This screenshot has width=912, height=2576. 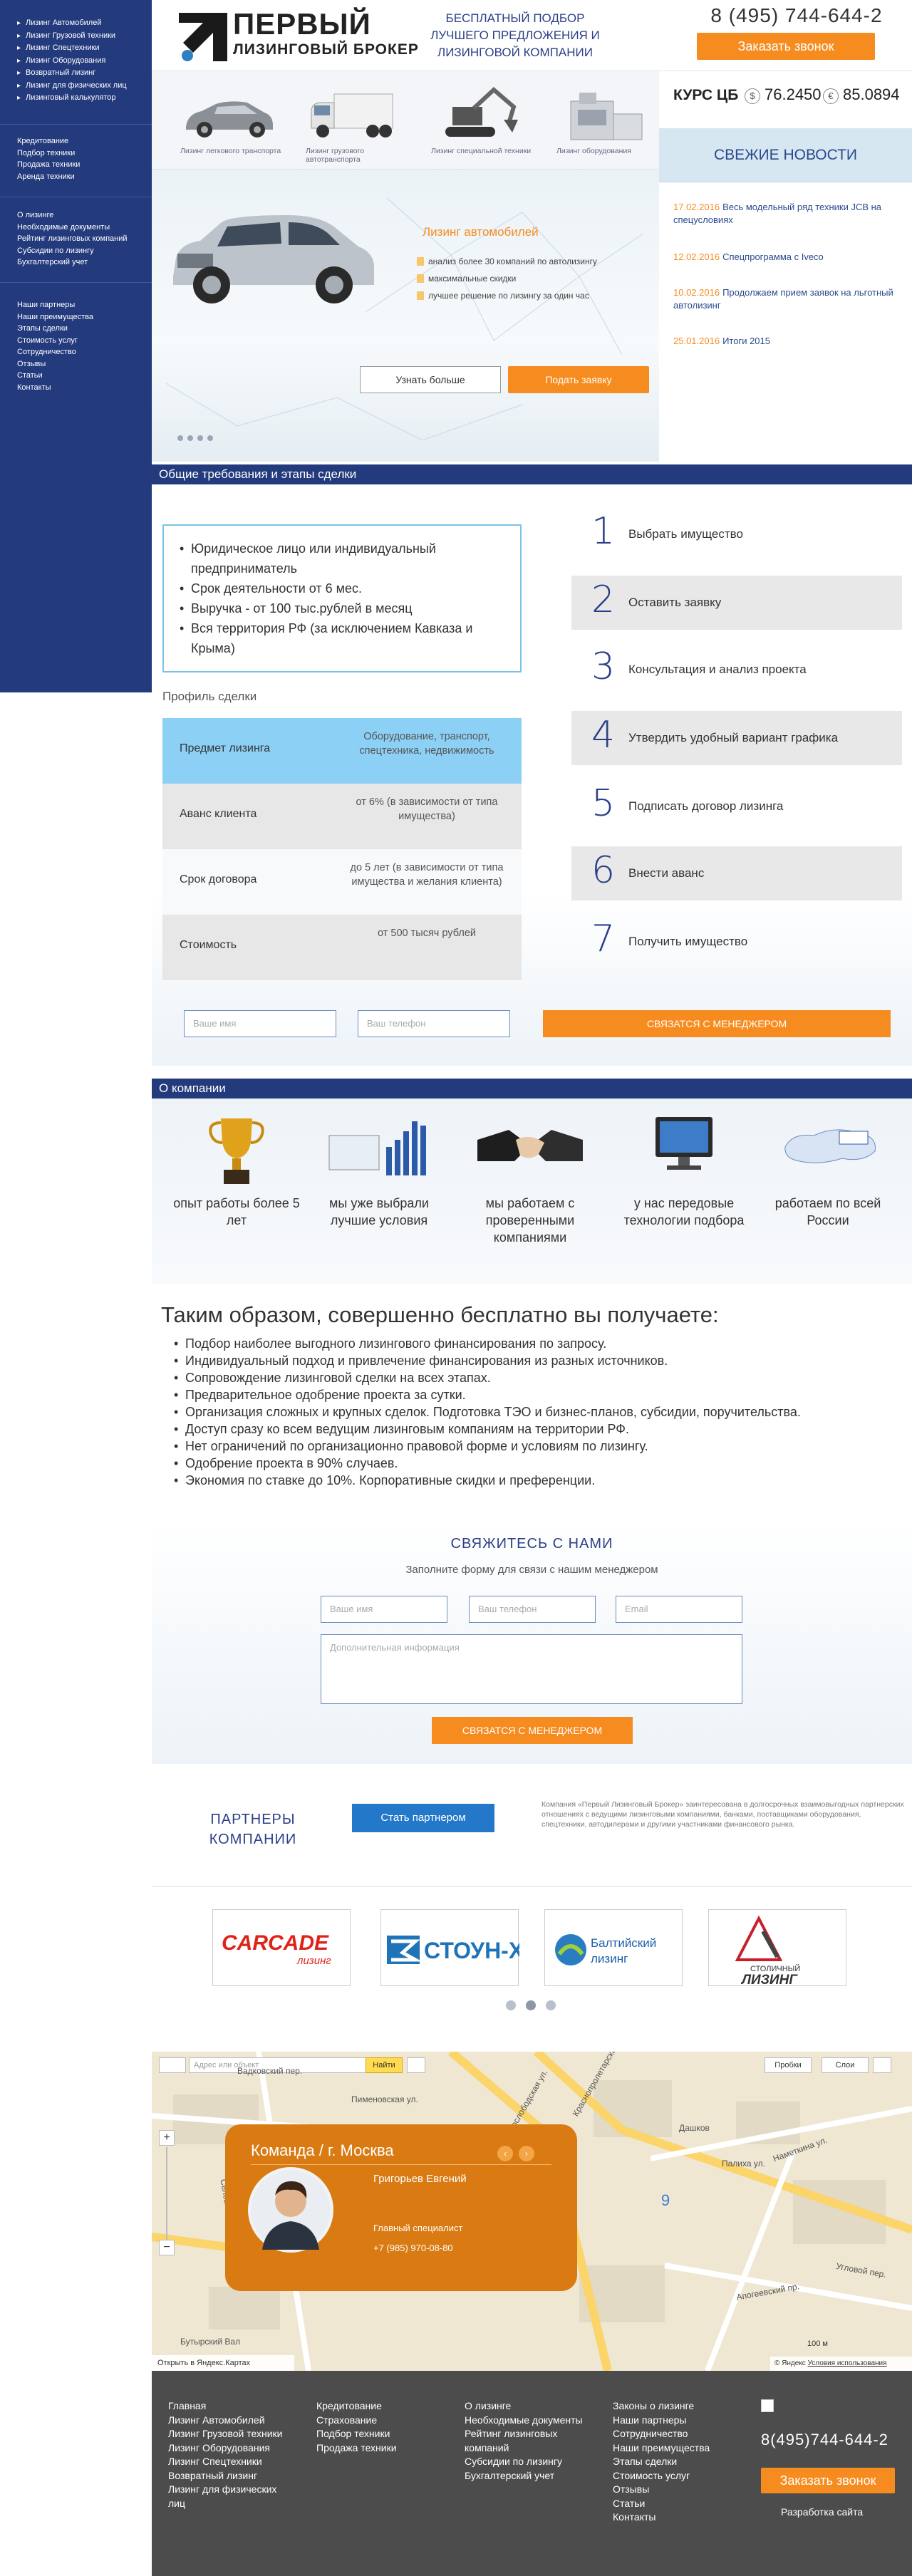 I want to click on footer-link: Кредитование, so click(x=384, y=2406).